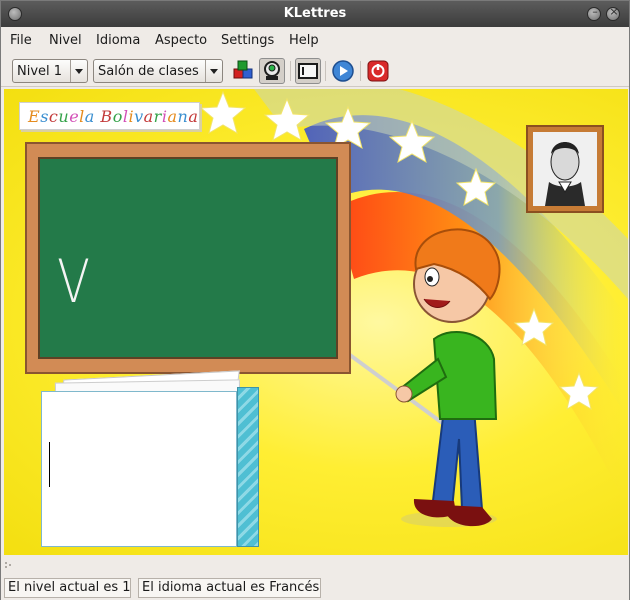 This screenshot has width=630, height=600. I want to click on level-select: Nivel 1, so click(50, 71).